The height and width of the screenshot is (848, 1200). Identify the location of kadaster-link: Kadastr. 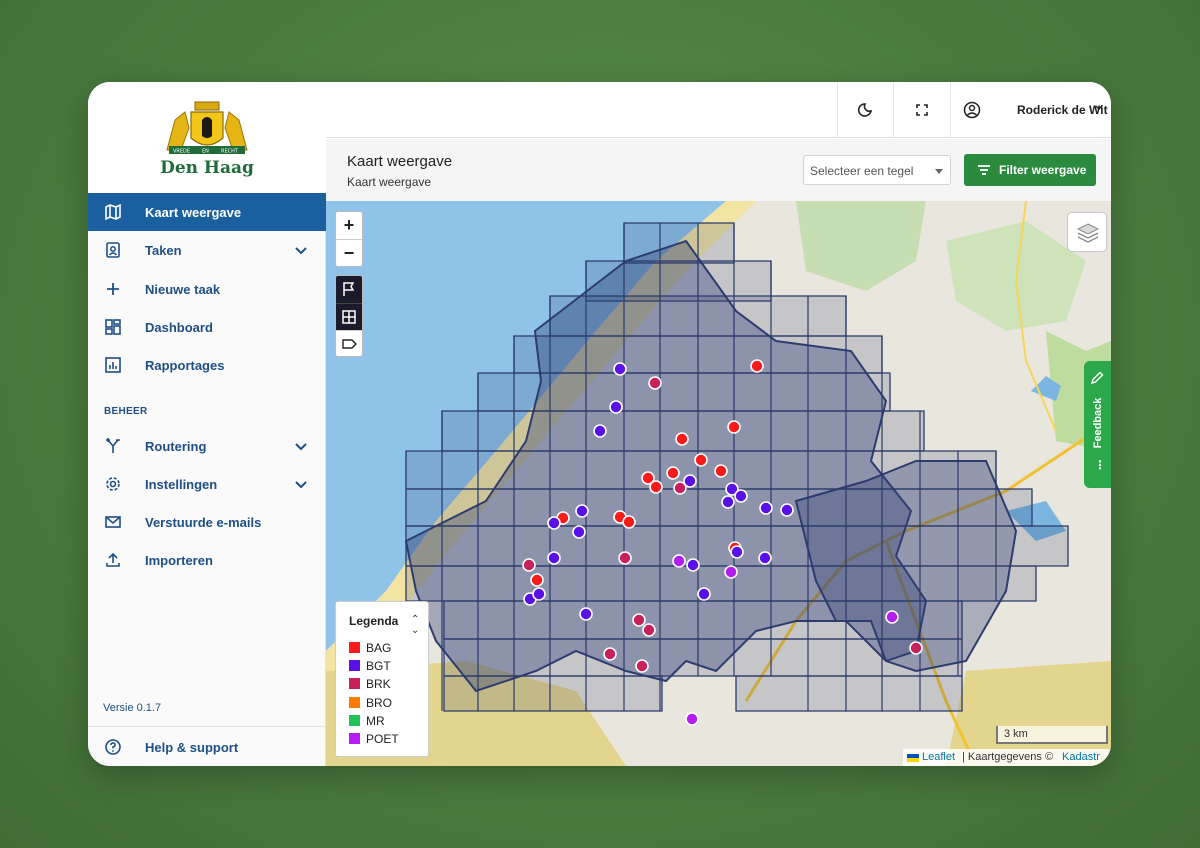
(1081, 757).